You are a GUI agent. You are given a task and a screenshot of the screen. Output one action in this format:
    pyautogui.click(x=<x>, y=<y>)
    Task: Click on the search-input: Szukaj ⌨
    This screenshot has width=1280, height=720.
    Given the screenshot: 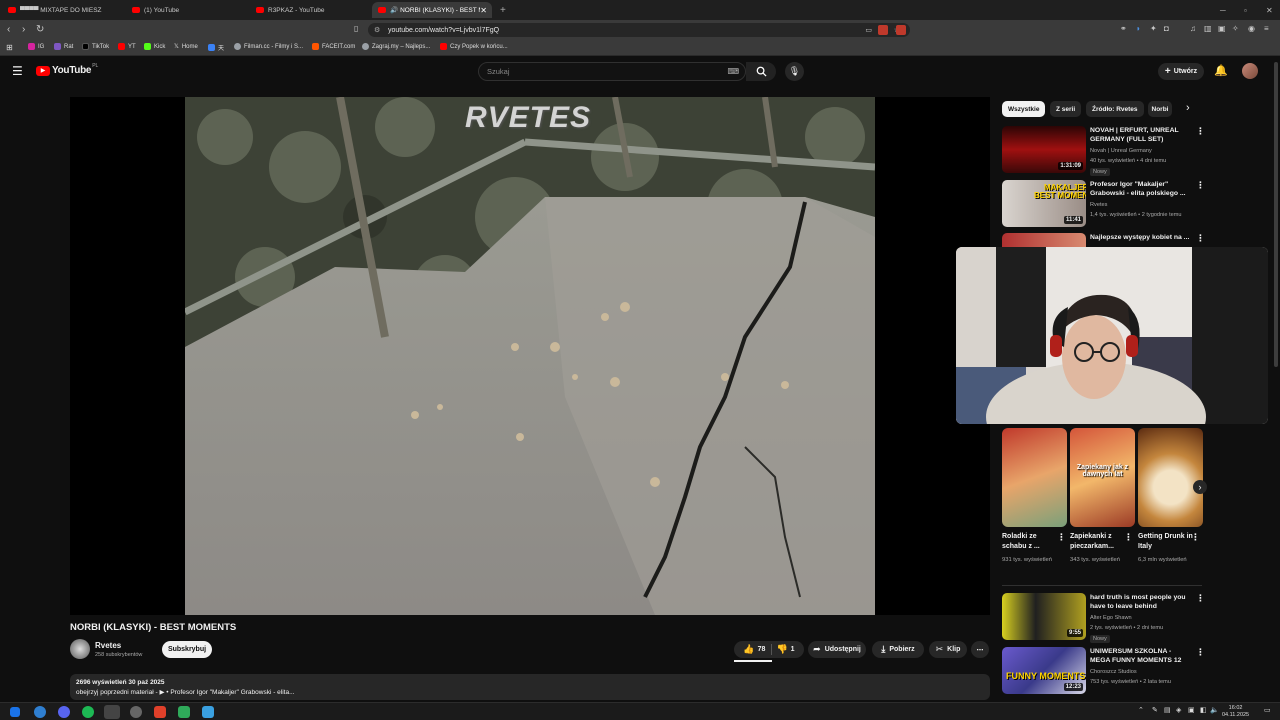 What is the action you would take?
    pyautogui.click(x=612, y=71)
    